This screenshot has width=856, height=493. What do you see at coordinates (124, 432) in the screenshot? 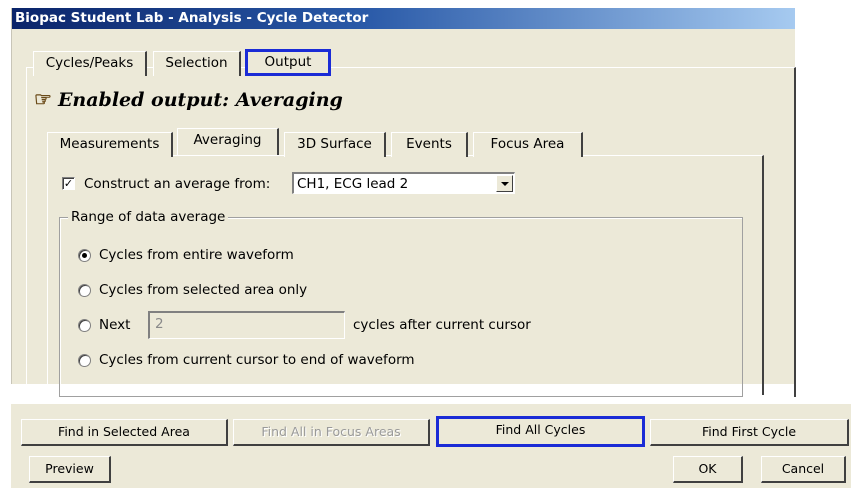
I see `find-in-selected-area-button: Find in Selected Area` at bounding box center [124, 432].